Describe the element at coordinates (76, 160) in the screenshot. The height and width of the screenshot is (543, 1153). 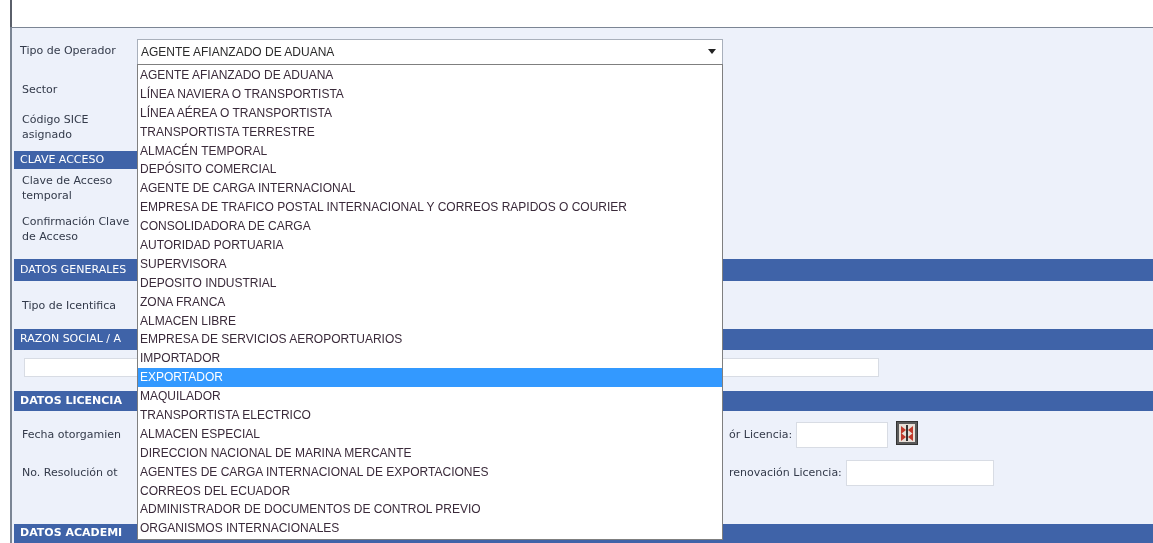
I see `section-header: CLAVE ACCESO` at that location.